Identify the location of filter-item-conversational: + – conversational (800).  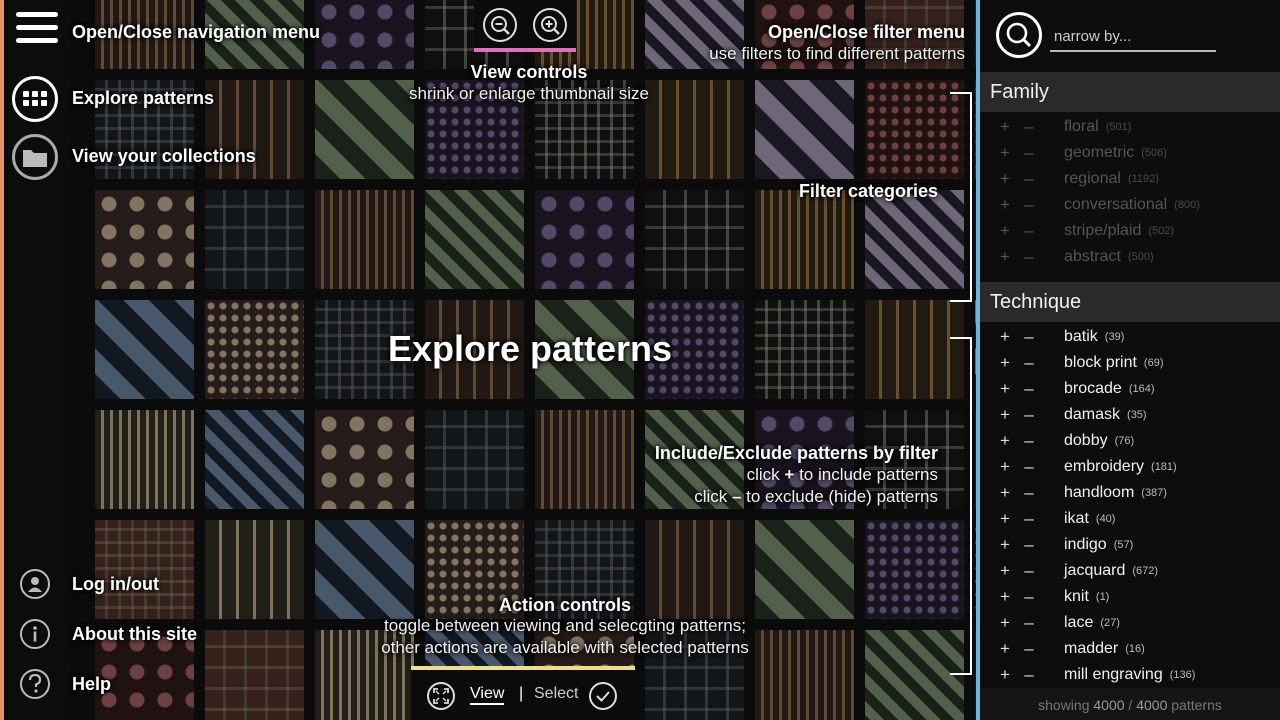
(1130, 205).